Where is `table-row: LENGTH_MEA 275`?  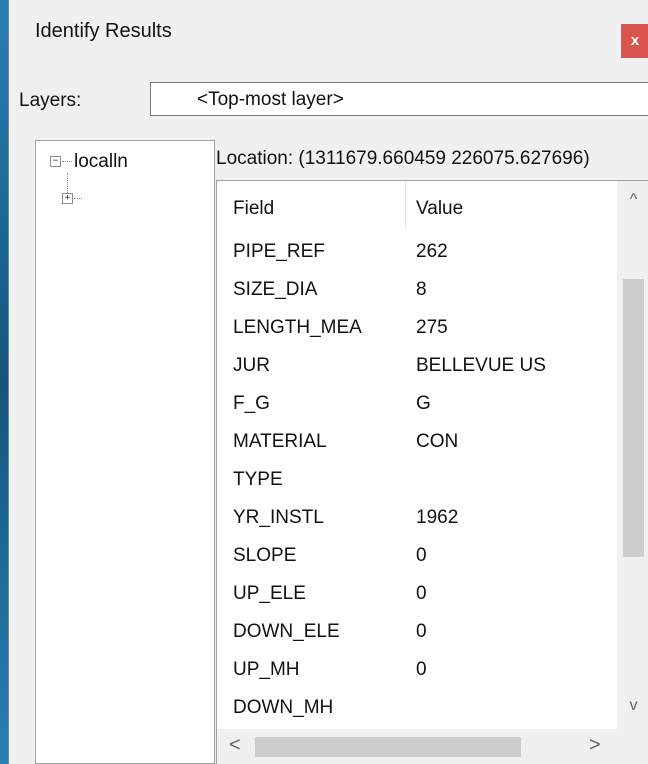 table-row: LENGTH_MEA 275 is located at coordinates (417, 336).